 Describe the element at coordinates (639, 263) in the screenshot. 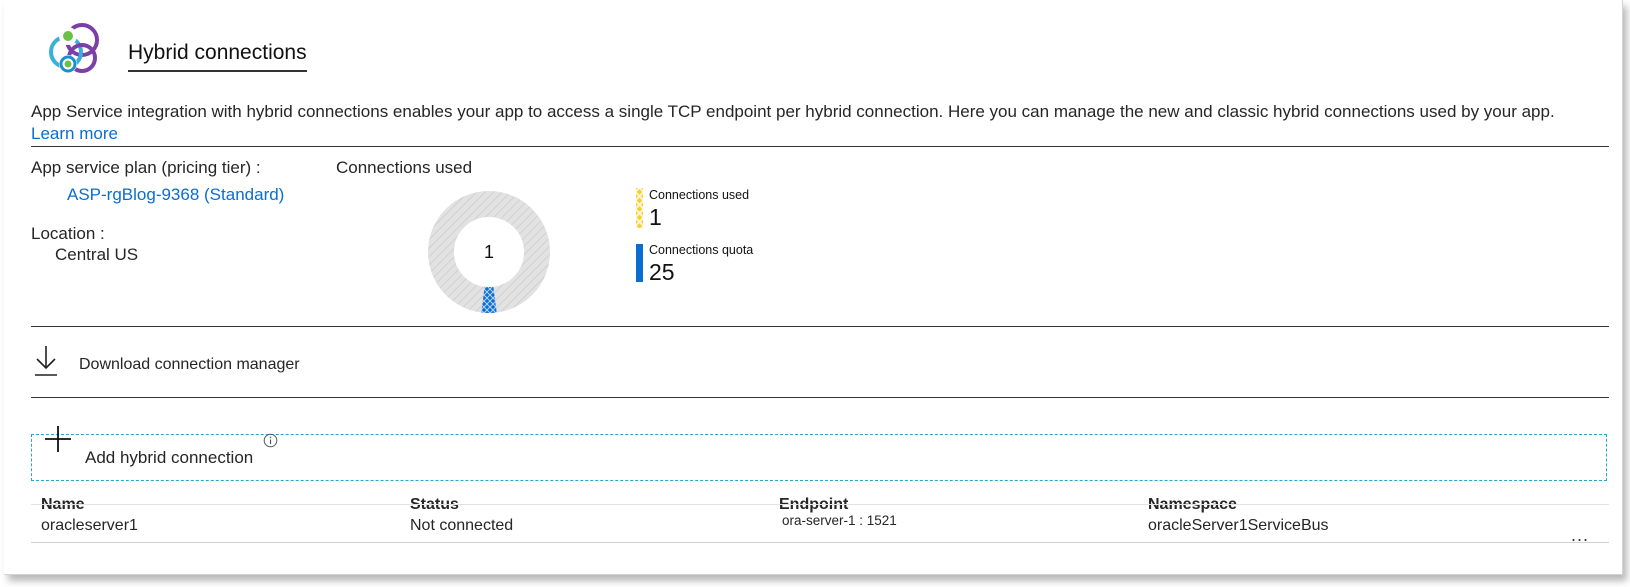

I see `quota-legend-swatch` at that location.